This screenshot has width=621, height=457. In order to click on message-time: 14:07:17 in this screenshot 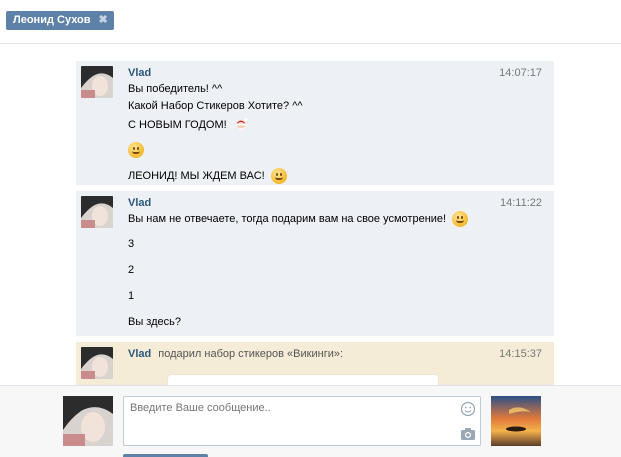, I will do `click(520, 73)`.